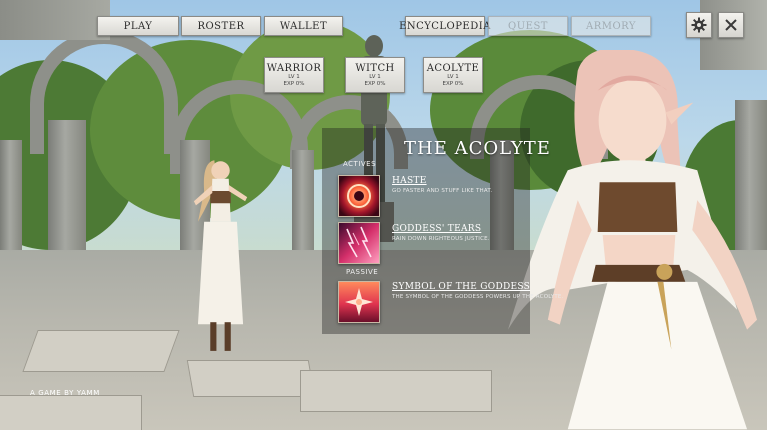 Image resolution: width=767 pixels, height=430 pixels. Describe the element at coordinates (528, 26) in the screenshot. I see `quest-button: Quest` at that location.